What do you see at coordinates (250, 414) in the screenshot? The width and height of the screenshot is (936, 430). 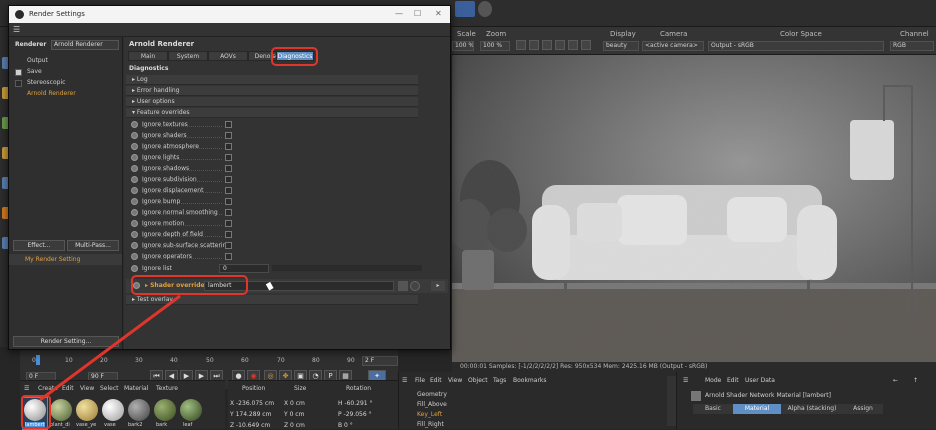 I see `y-position-field: Y 174.289 cm` at bounding box center [250, 414].